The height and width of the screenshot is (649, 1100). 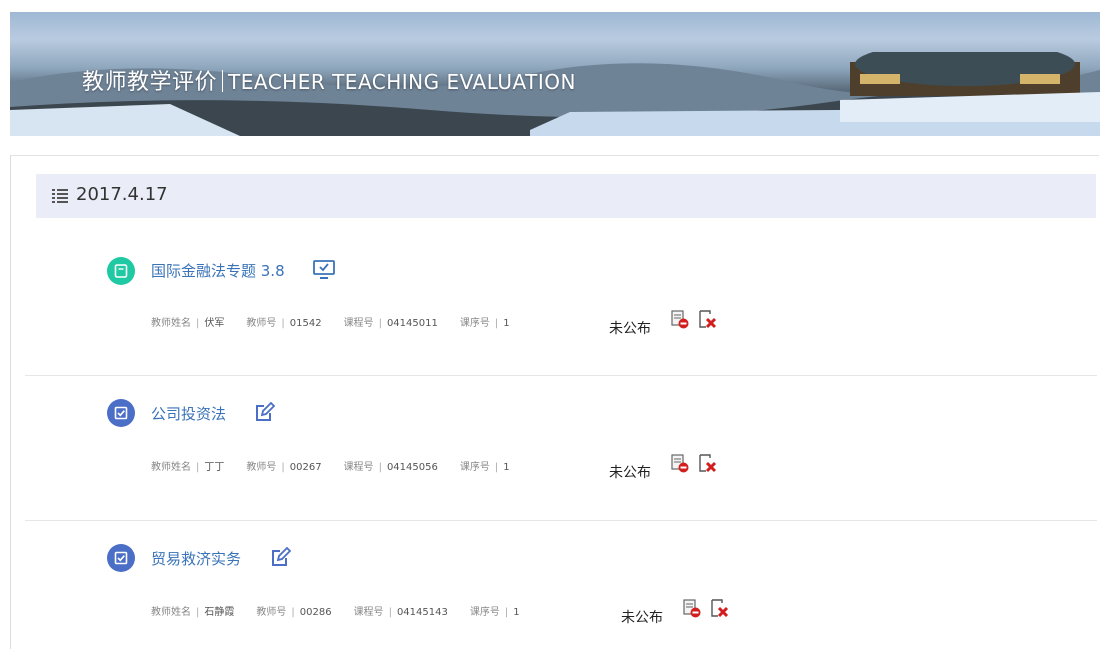 What do you see at coordinates (122, 194) in the screenshot?
I see `date-label: 2017.4.17` at bounding box center [122, 194].